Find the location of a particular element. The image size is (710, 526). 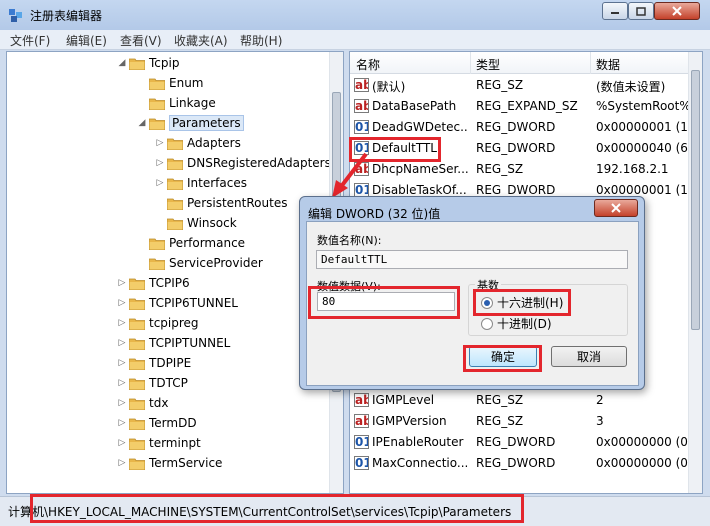

tree-item: PersistentRoutes is located at coordinates (221, 203).